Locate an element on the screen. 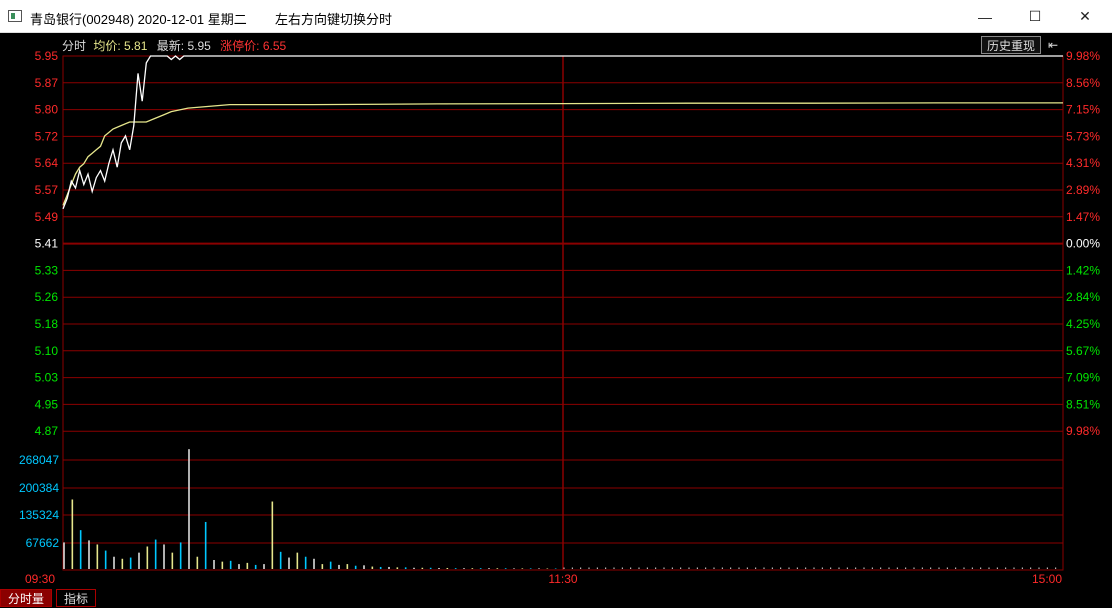 This screenshot has width=1112, height=608. price-tick-label: 5.10 is located at coordinates (47, 351).